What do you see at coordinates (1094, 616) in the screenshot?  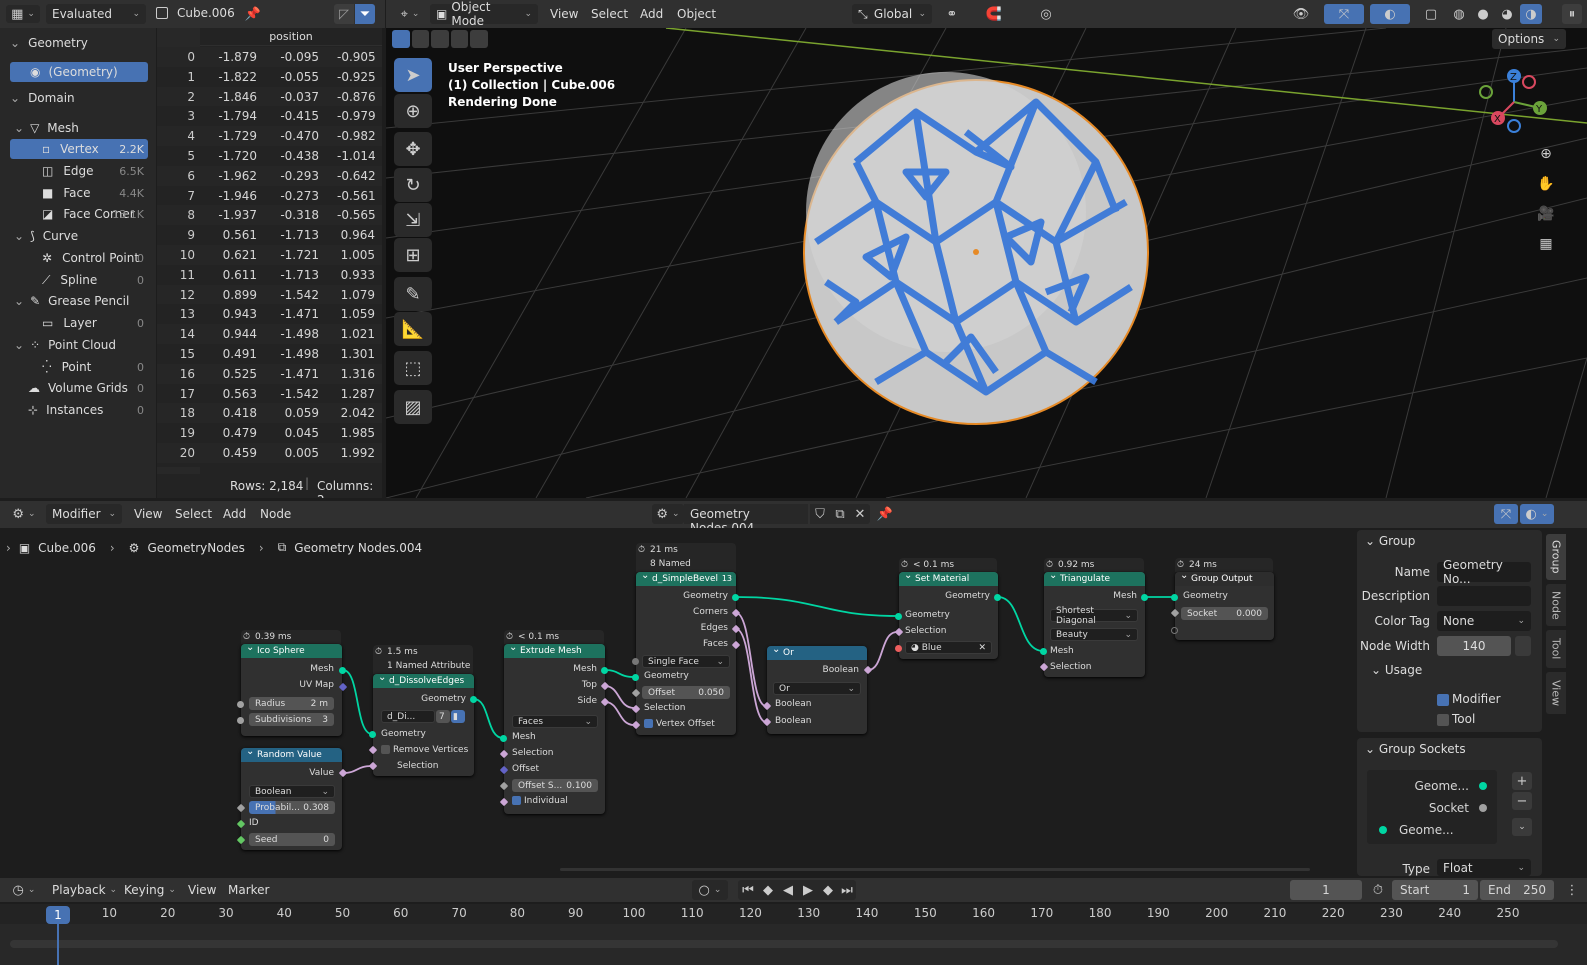 I see `quad-method-dropdown: Shortest Diagonal ⌄` at bounding box center [1094, 616].